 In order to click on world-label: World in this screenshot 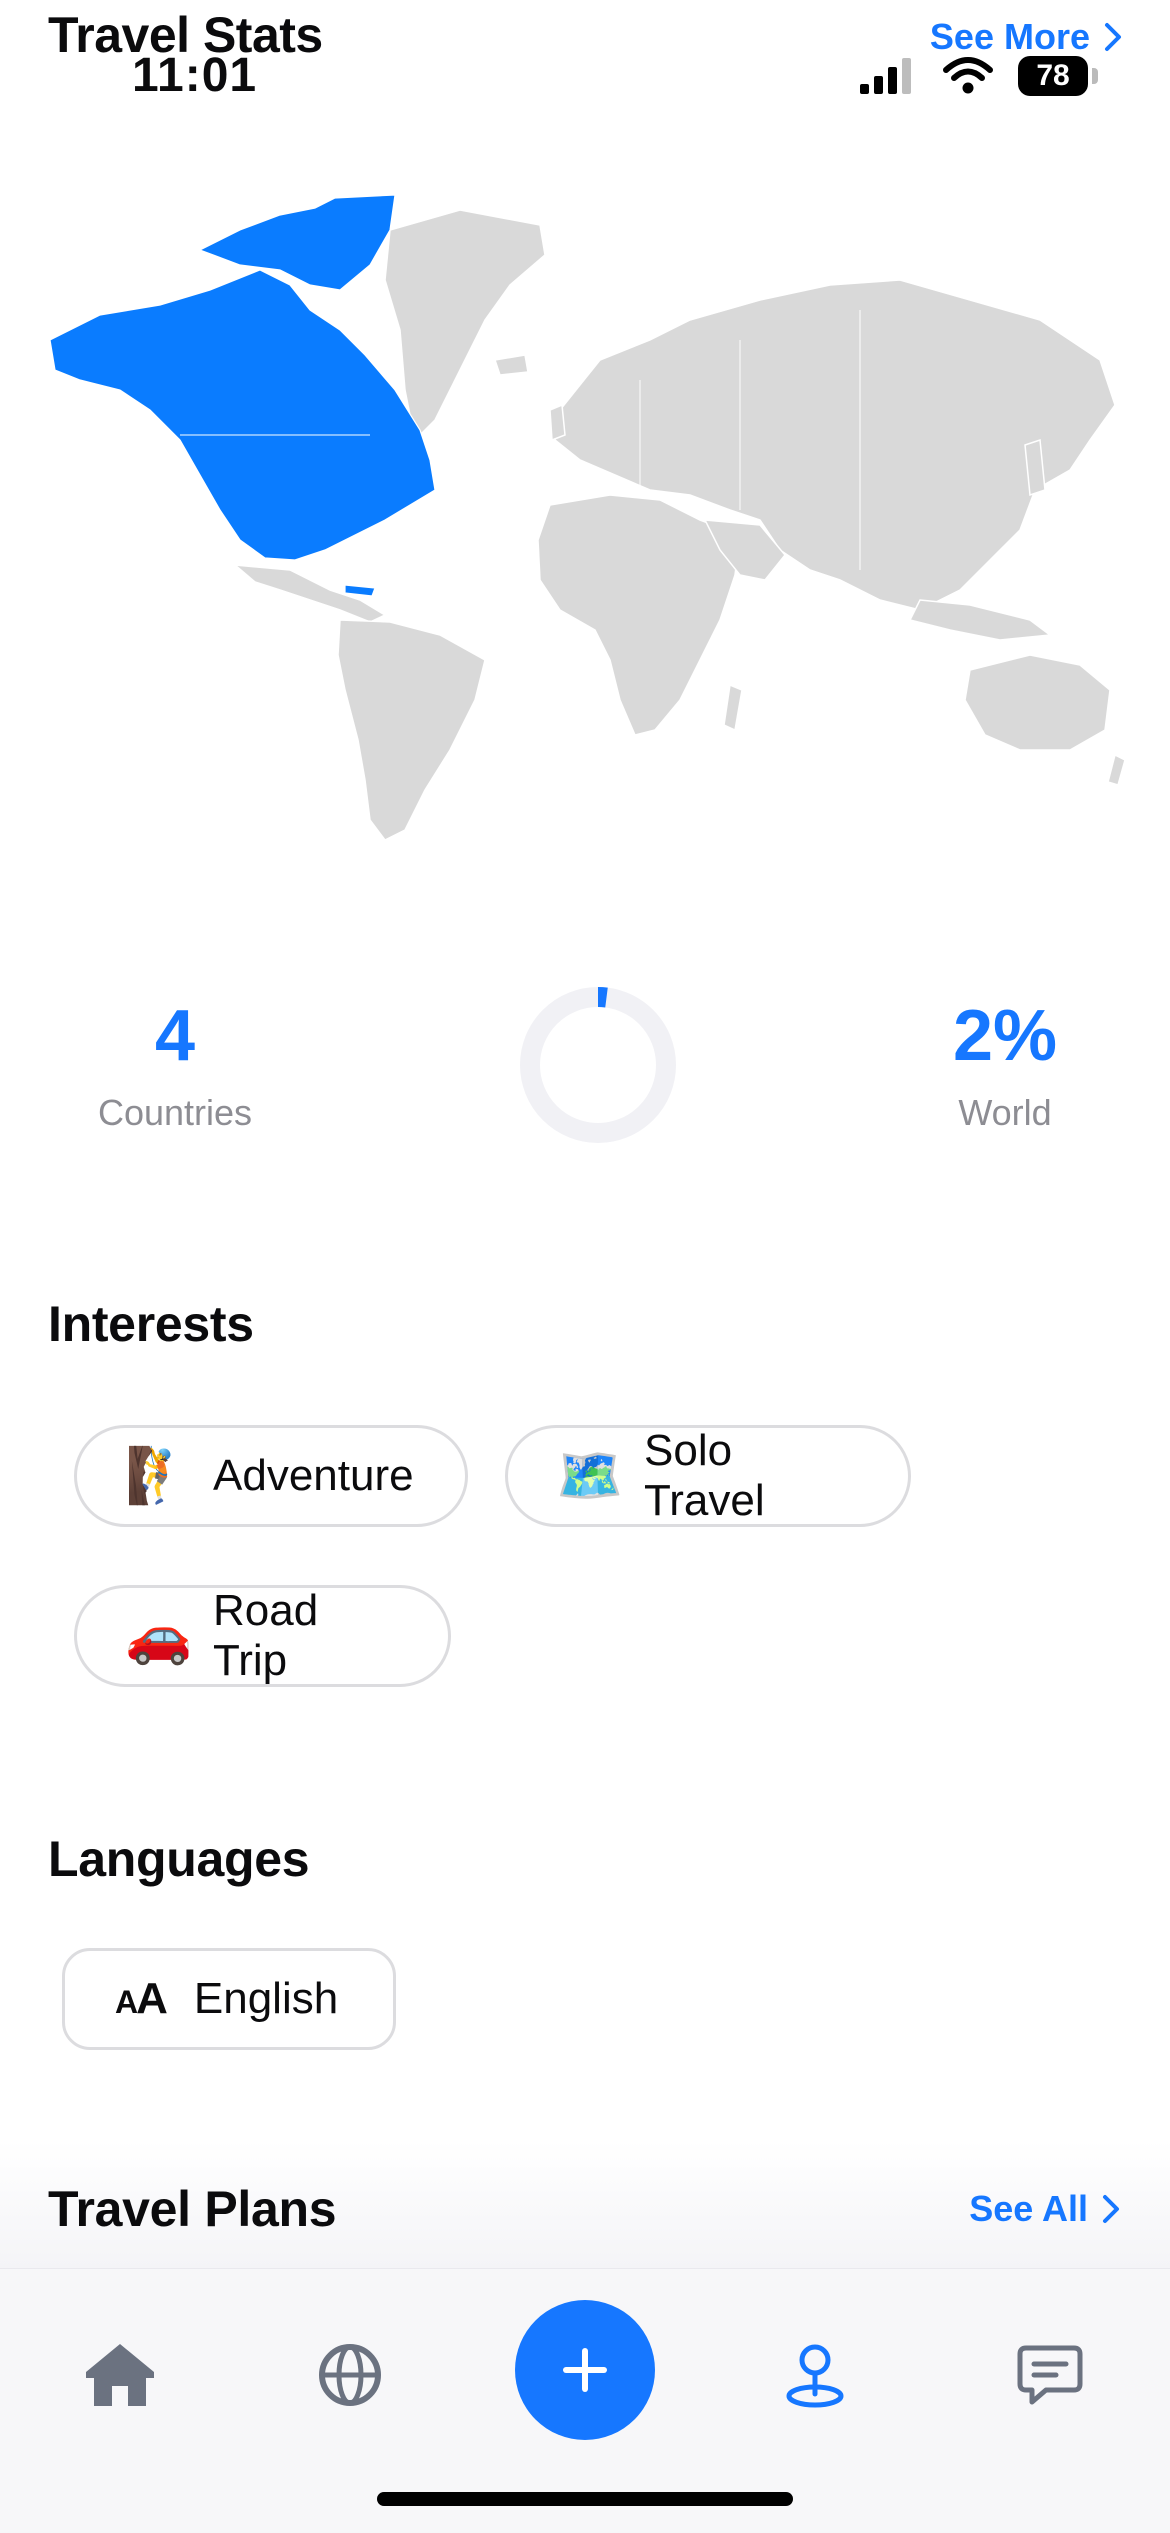, I will do `click(1005, 1112)`.